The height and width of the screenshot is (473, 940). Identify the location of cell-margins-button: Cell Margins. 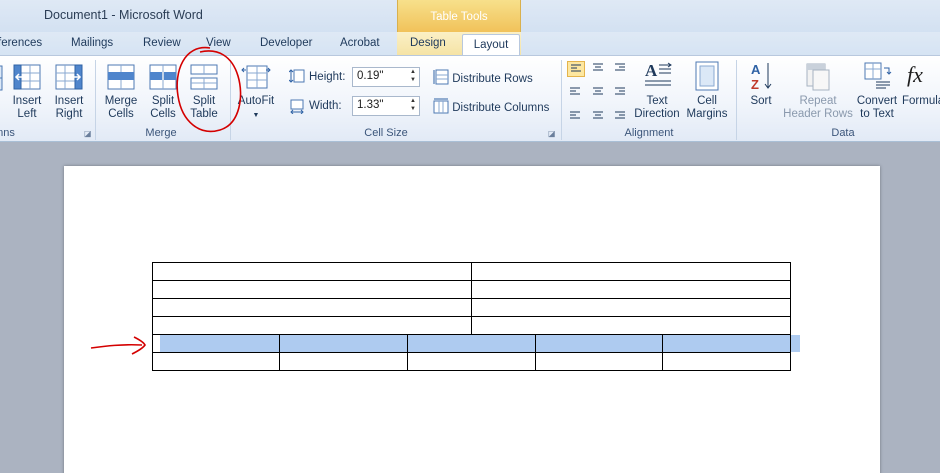
(707, 90).